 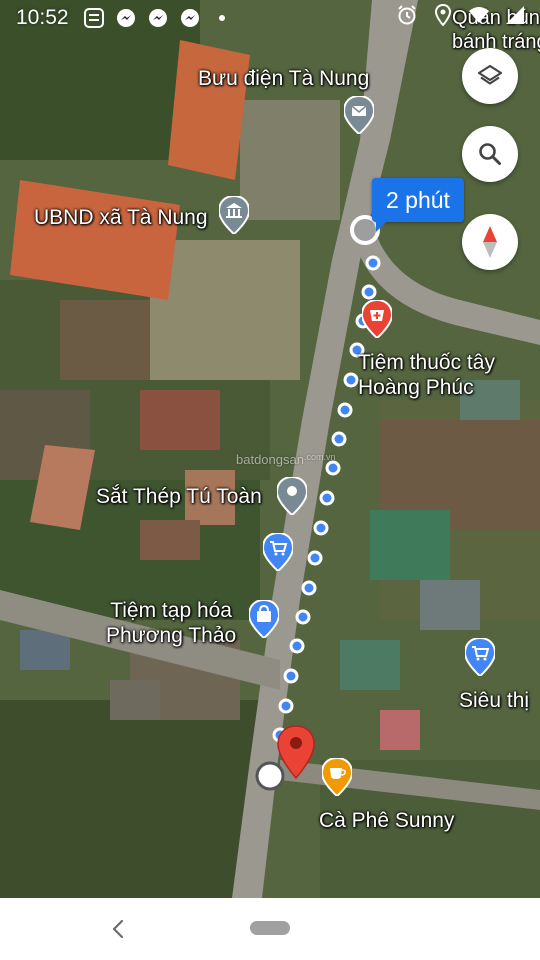 What do you see at coordinates (94, 18) in the screenshot?
I see `bao-moi-icon` at bounding box center [94, 18].